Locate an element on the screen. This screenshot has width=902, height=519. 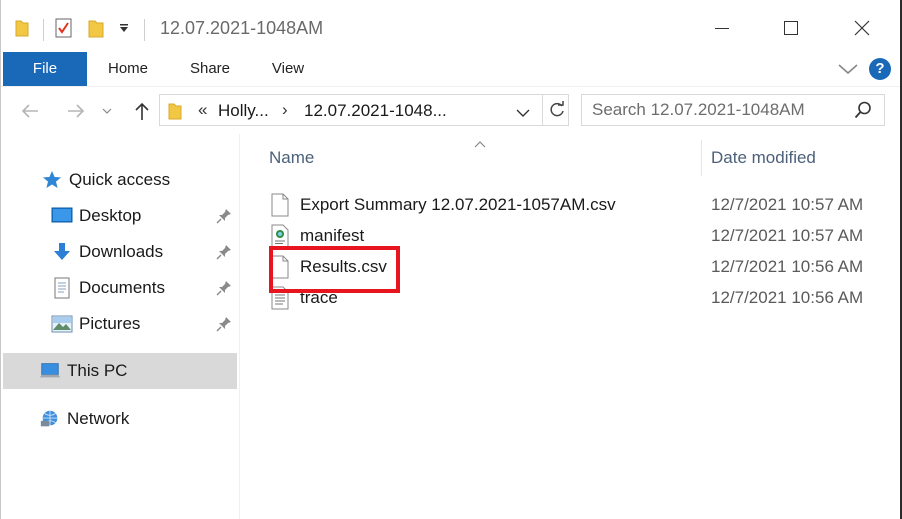
forward-button is located at coordinates (76, 111).